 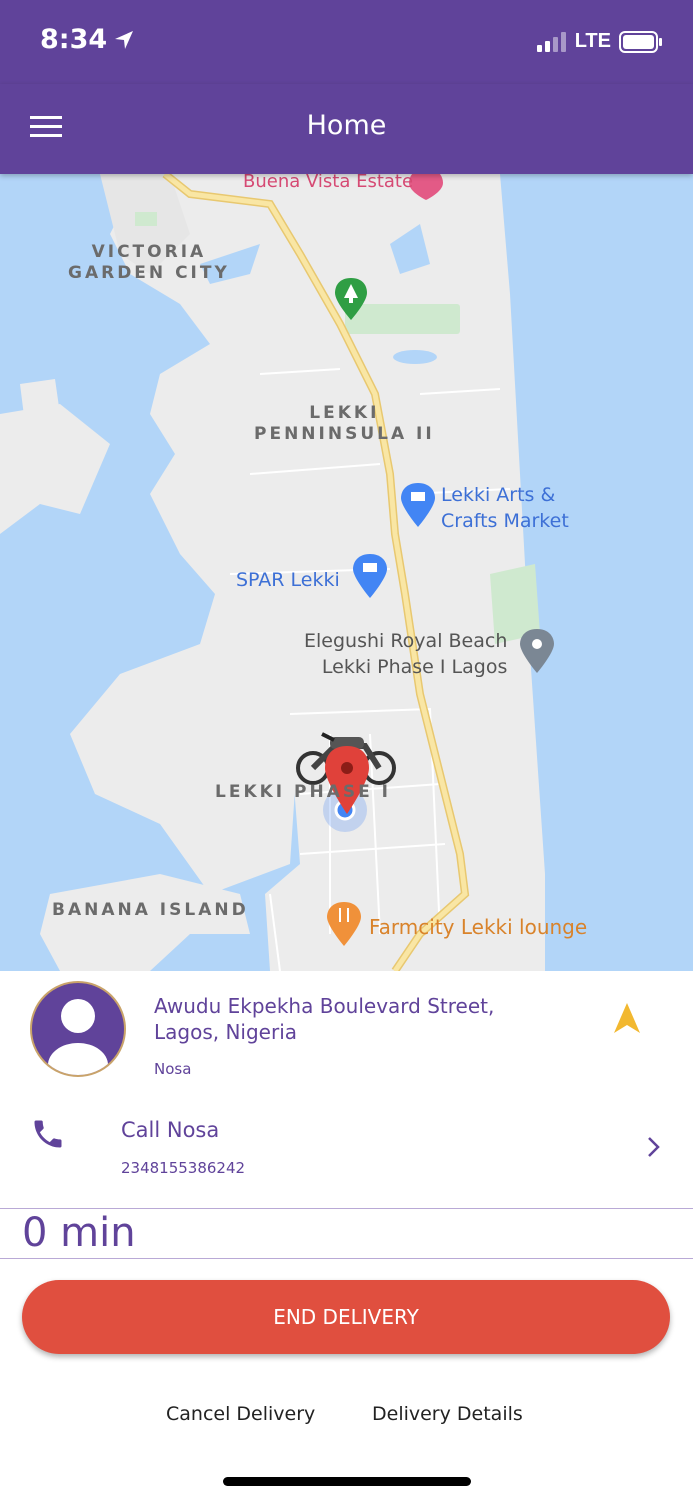 I want to click on status-right: LTE, so click(x=599, y=41).